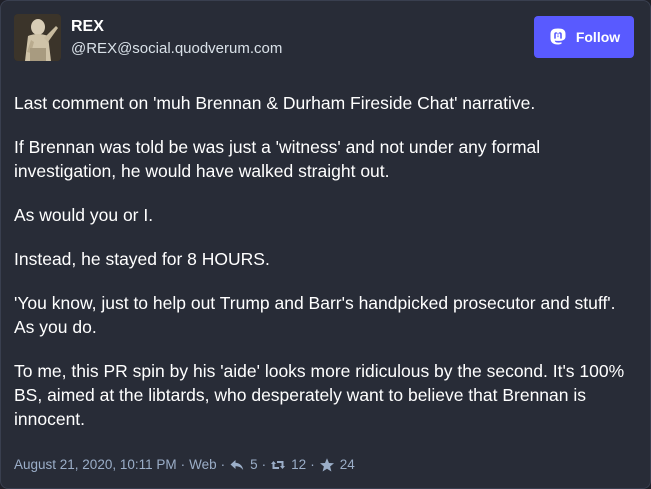 This screenshot has height=489, width=651. Describe the element at coordinates (347, 464) in the screenshot. I see `favourite-count: 24` at that location.